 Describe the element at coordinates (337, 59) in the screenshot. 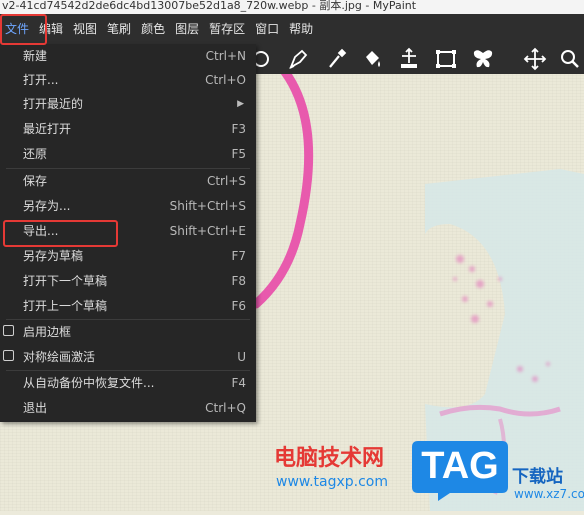

I see `color-picker-icon` at that location.